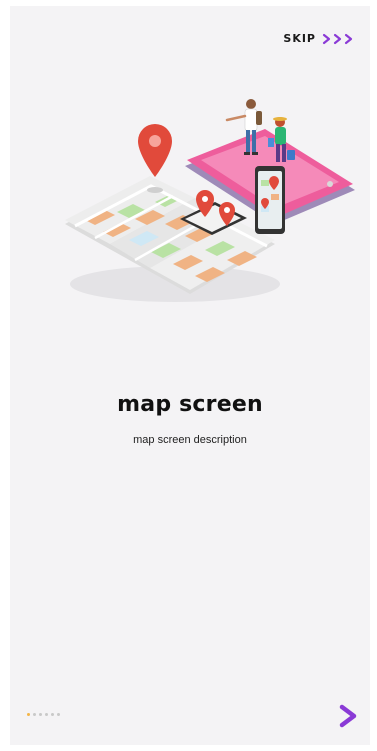 Image resolution: width=377 pixels, height=751 pixels. I want to click on next-button, so click(349, 716).